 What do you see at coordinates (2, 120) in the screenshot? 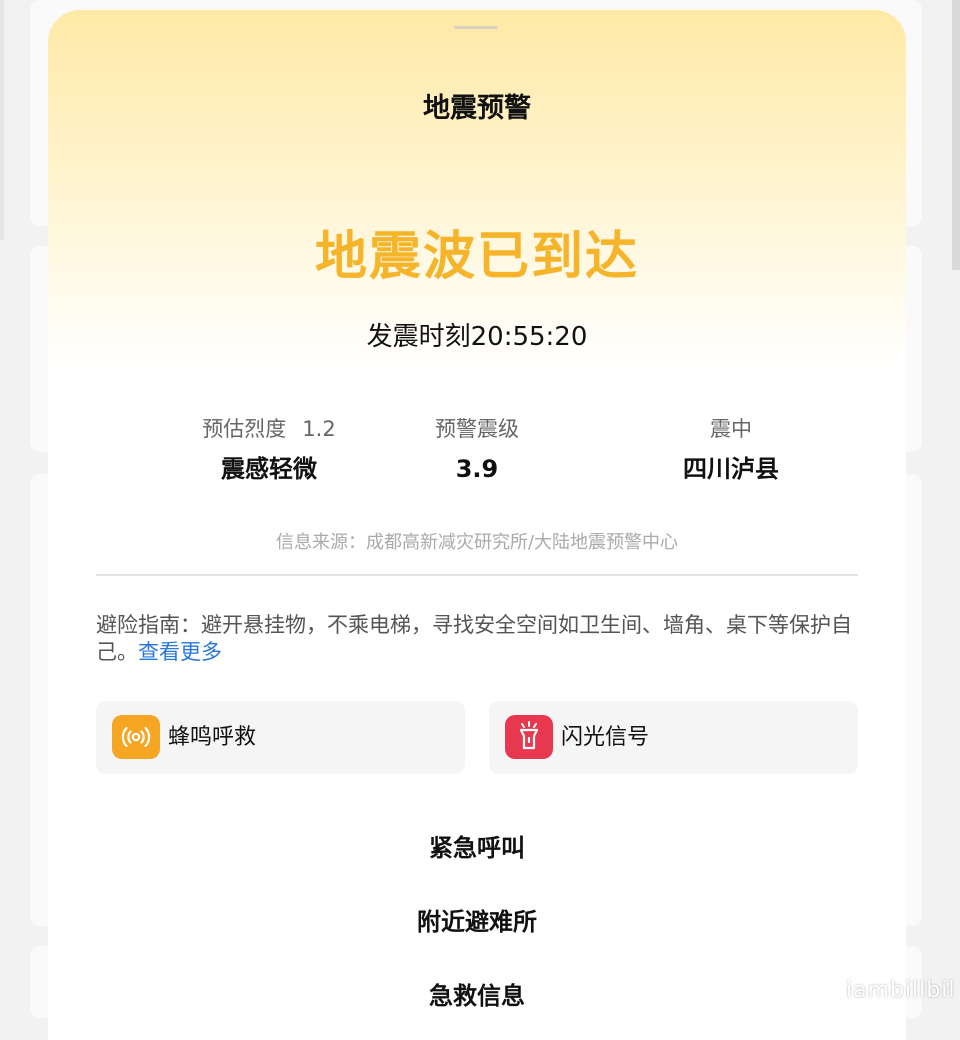
I see `background-divider` at bounding box center [2, 120].